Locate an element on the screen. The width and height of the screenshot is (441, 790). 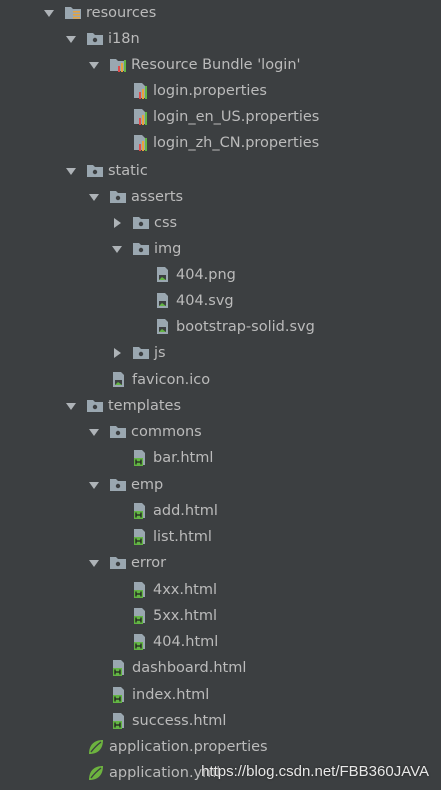
tree-item-bootstrap-solid-svg: bootstrap-solid.svg is located at coordinates (220, 327).